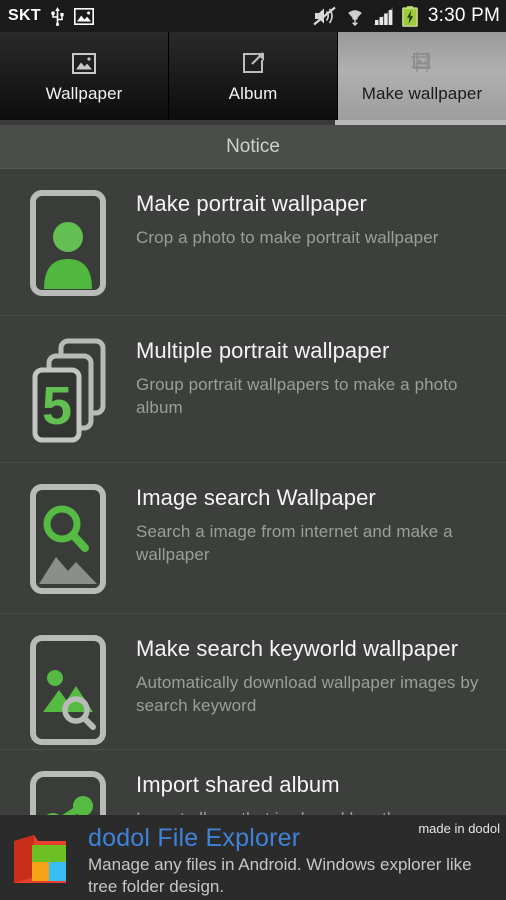 The width and height of the screenshot is (506, 900). I want to click on share-export-icon, so click(253, 63).